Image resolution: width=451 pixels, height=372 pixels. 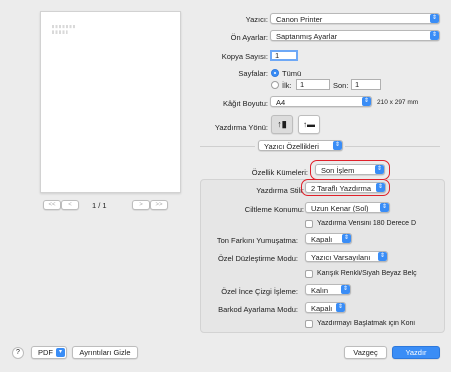 I want to click on printer-label: Yazıcı:, so click(x=256, y=19).